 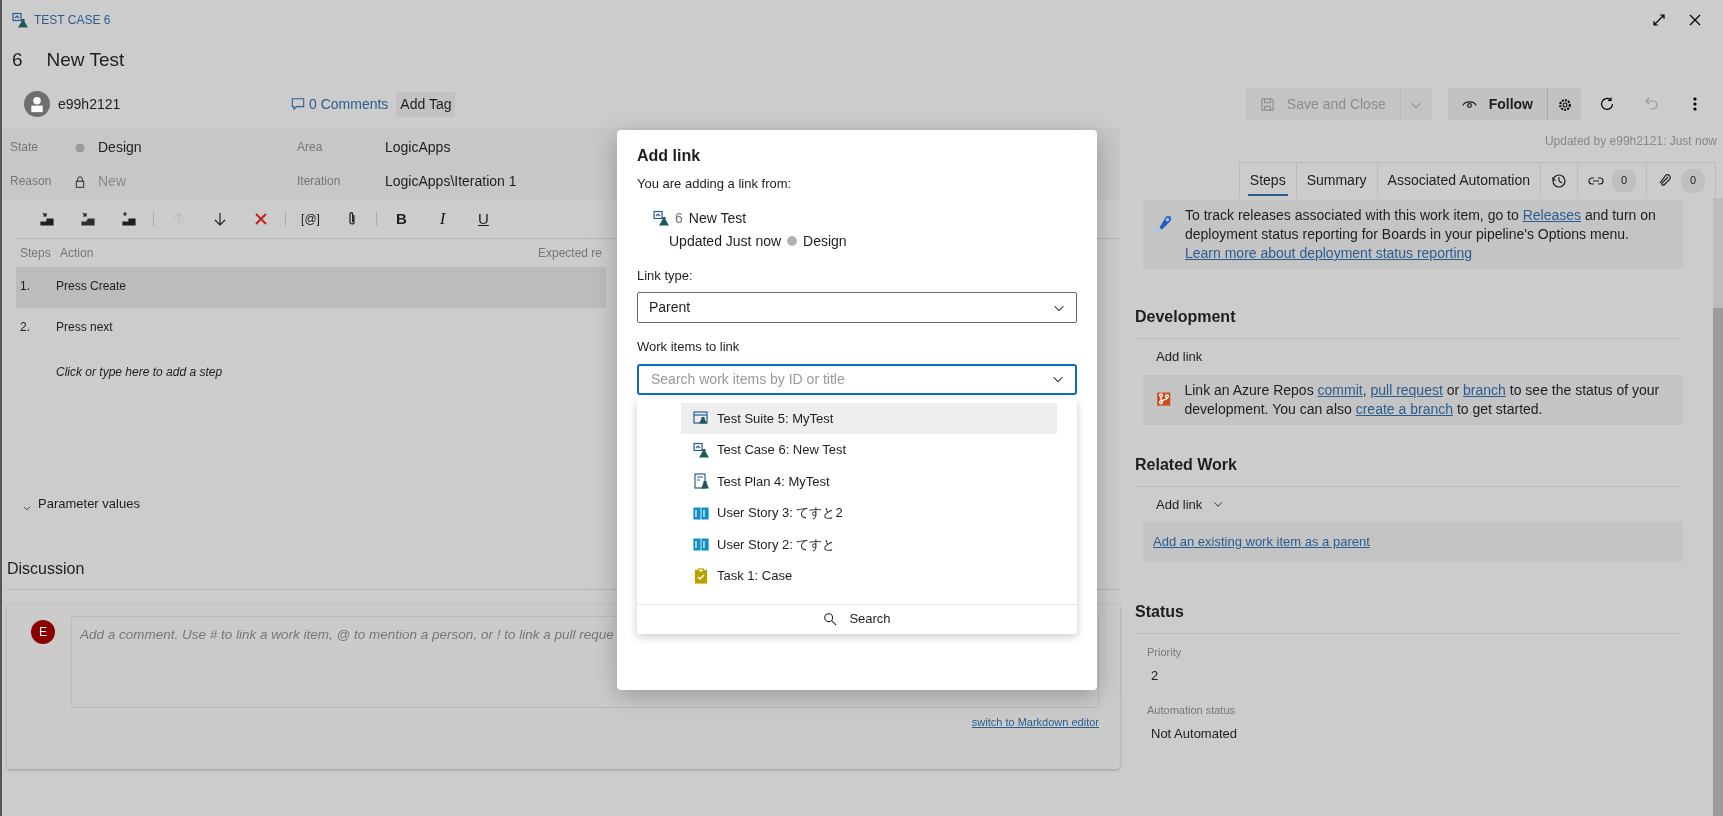 What do you see at coordinates (31, 181) in the screenshot?
I see `field-label: Reason` at bounding box center [31, 181].